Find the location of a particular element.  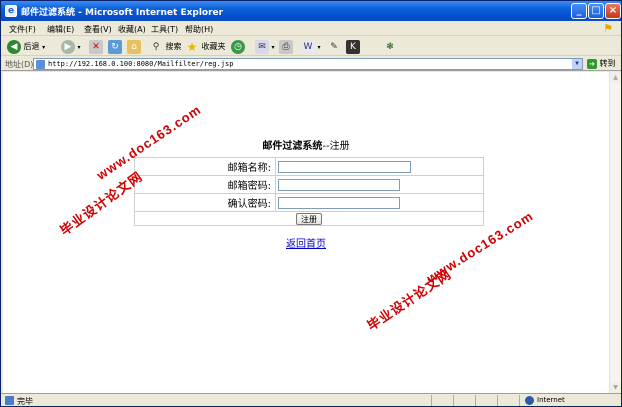

scroll-down-icon: ▼ is located at coordinates (615, 387).